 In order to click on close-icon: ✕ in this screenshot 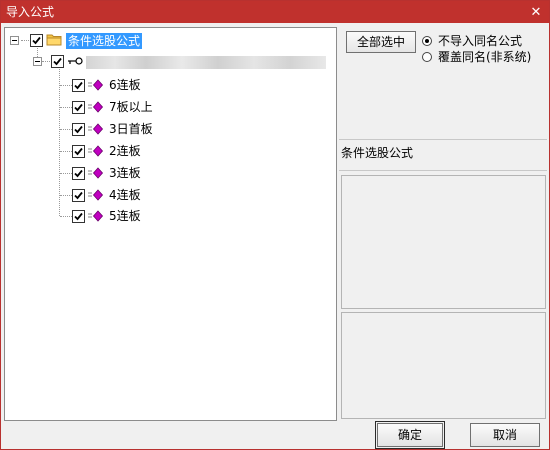, I will do `click(536, 12)`.